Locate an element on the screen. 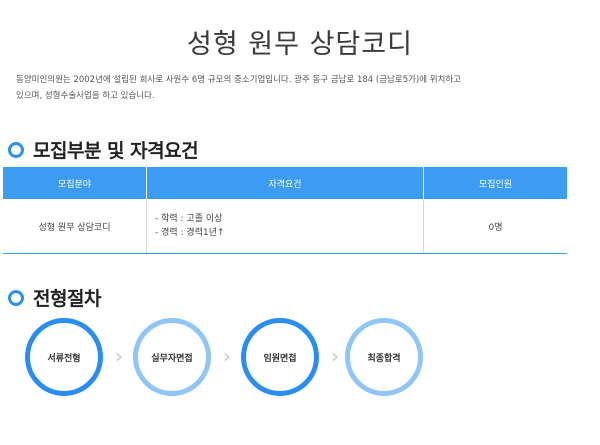 Image resolution: width=600 pixels, height=445 pixels. table-header-row: 모집분야 자격요건 모집인원 is located at coordinates (285, 183).